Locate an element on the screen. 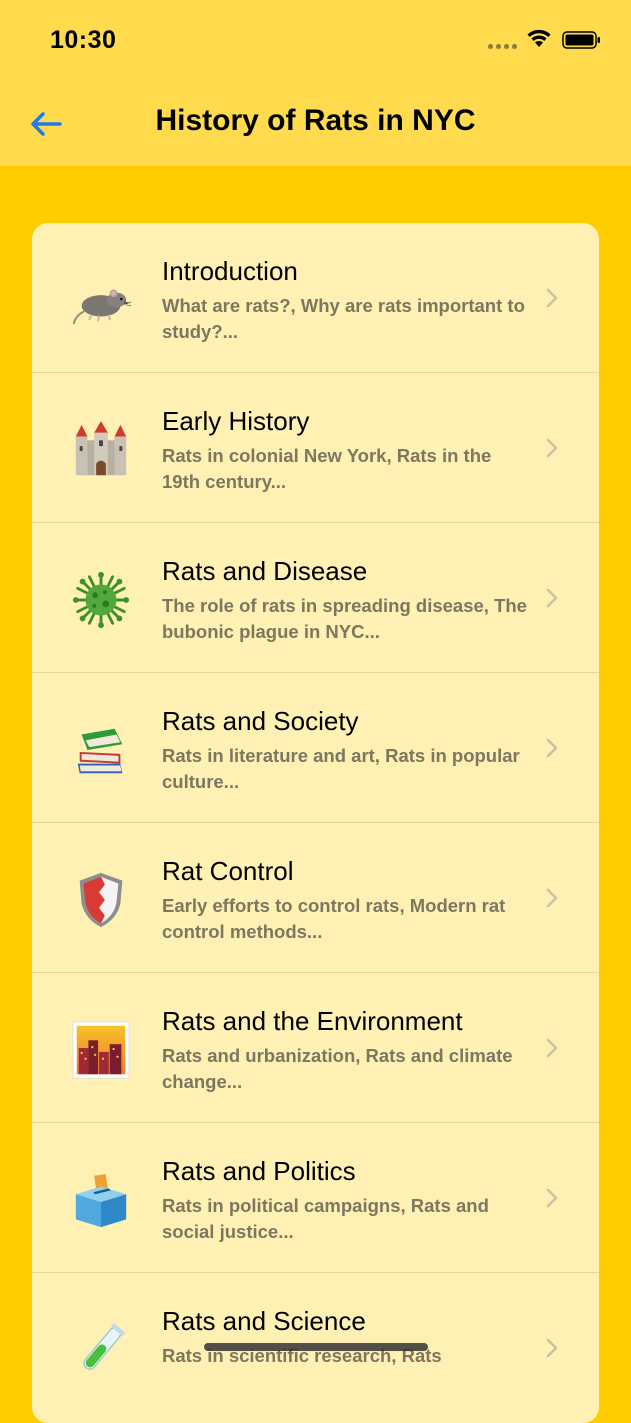 The image size is (631, 1423). list-item-title: Introduction is located at coordinates (230, 271).